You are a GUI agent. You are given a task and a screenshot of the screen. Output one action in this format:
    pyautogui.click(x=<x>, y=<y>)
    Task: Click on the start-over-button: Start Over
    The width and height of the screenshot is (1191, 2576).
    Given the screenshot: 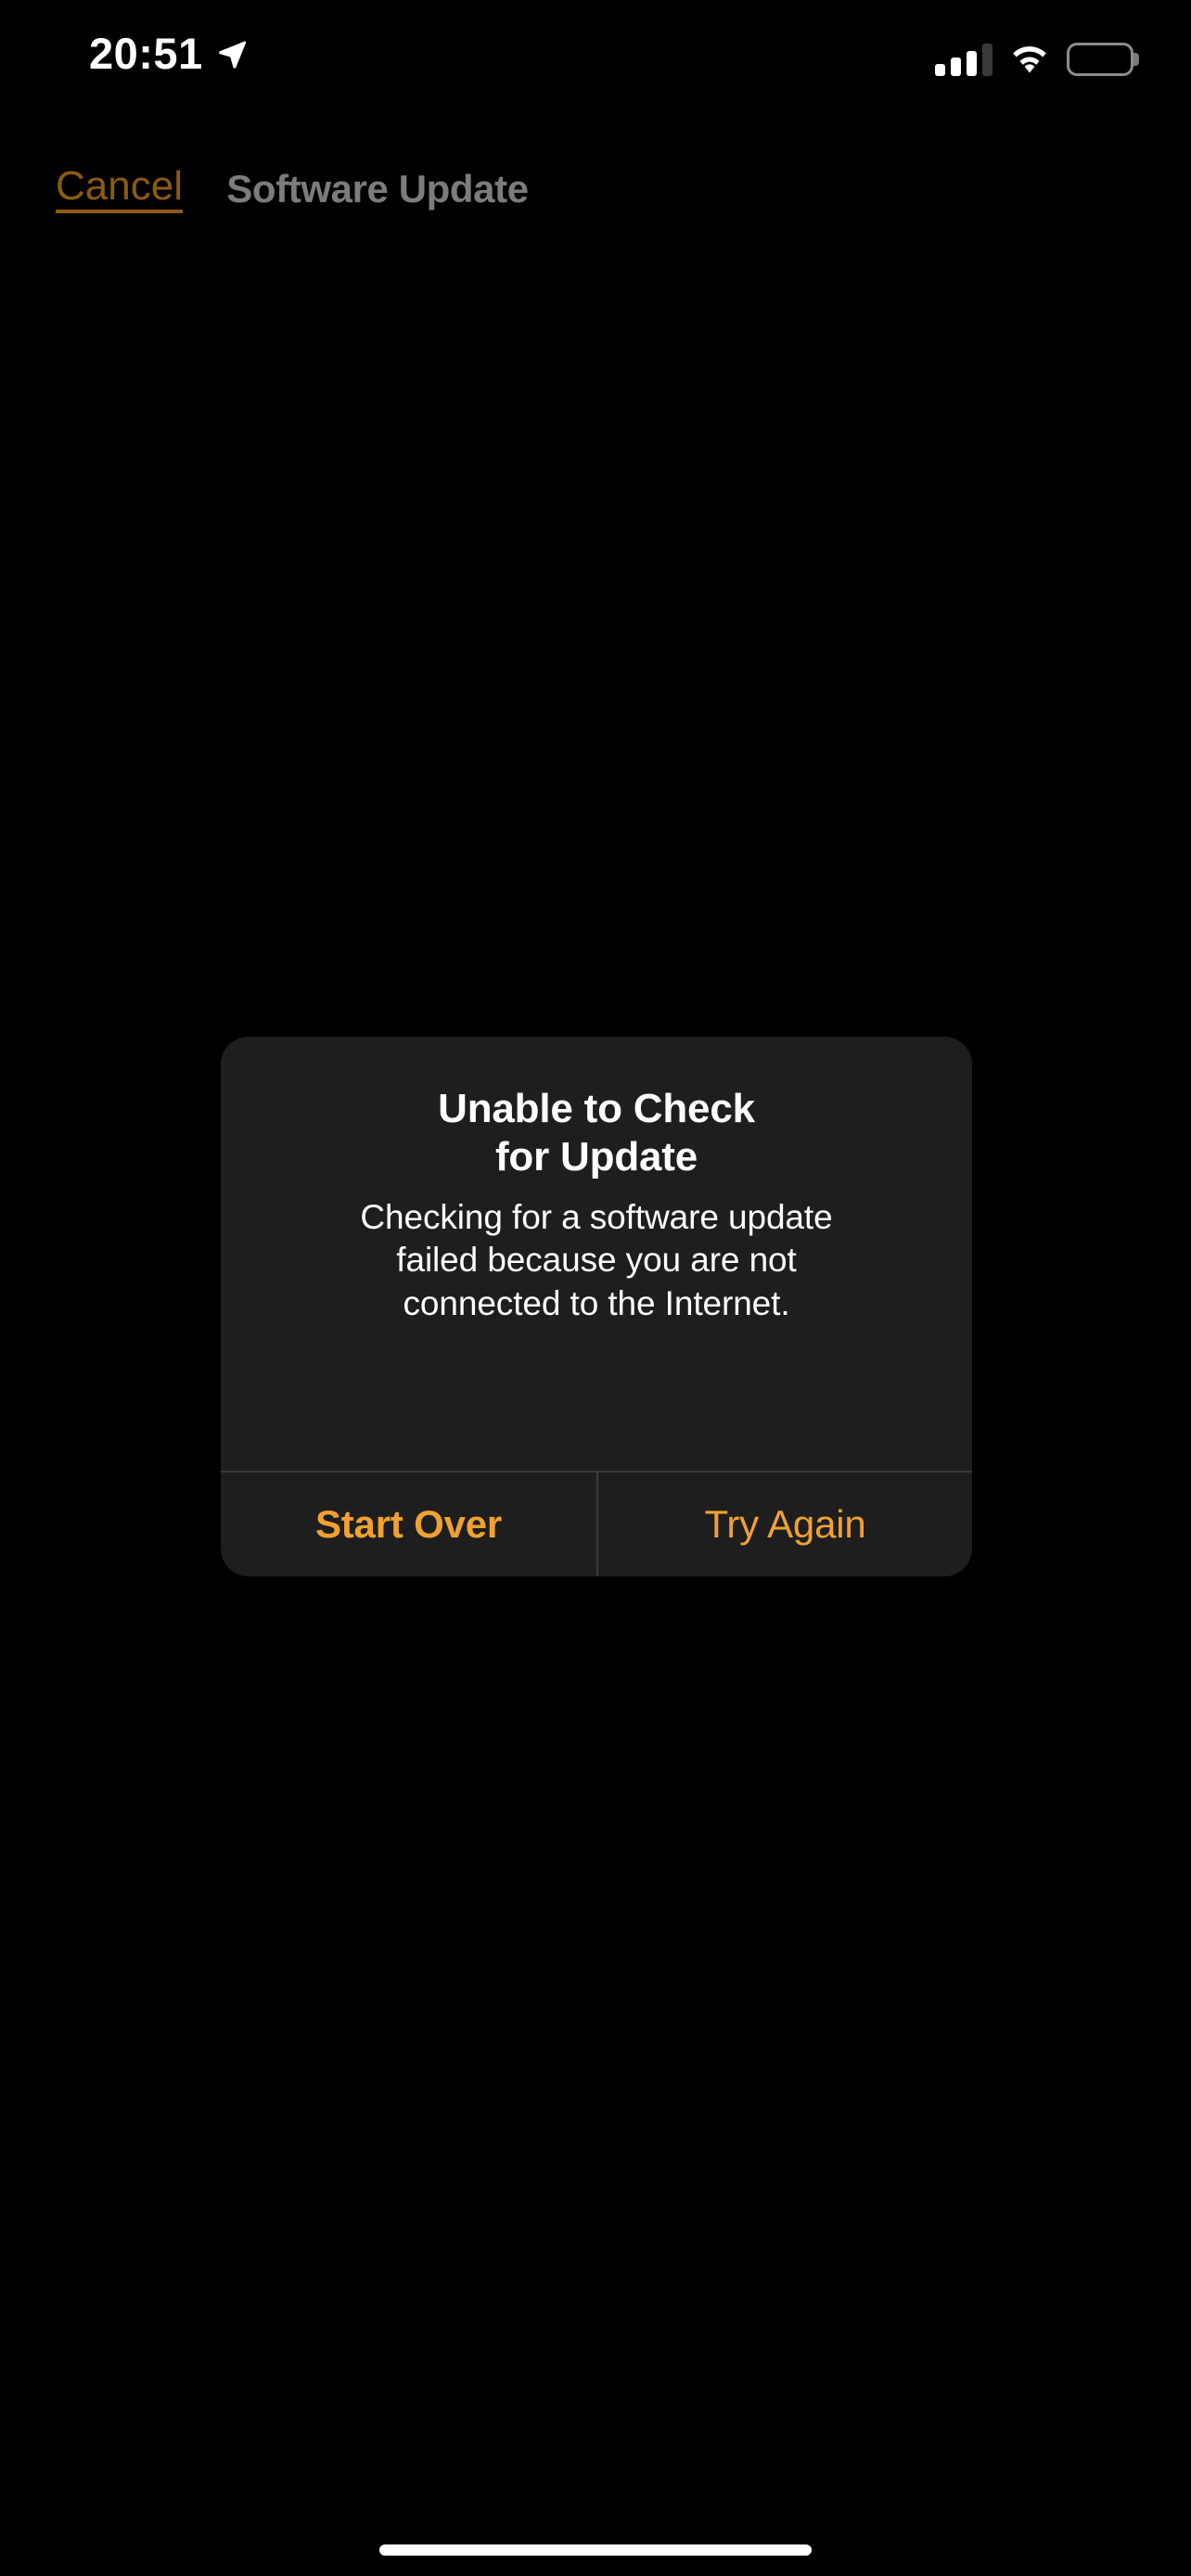 What is the action you would take?
    pyautogui.click(x=408, y=1525)
    